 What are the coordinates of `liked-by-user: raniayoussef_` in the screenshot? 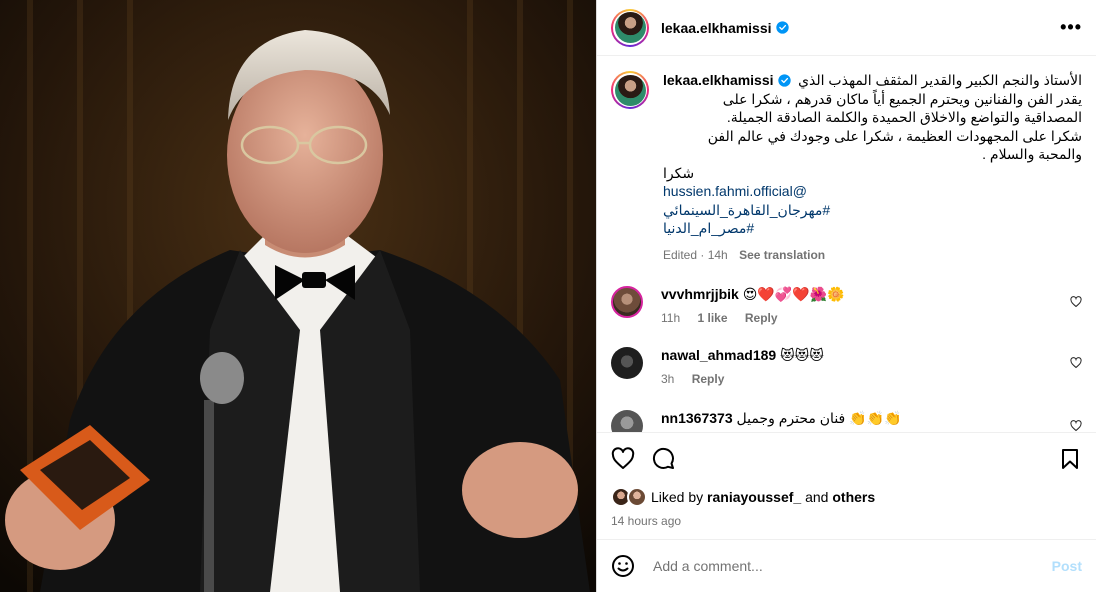 It's located at (754, 497).